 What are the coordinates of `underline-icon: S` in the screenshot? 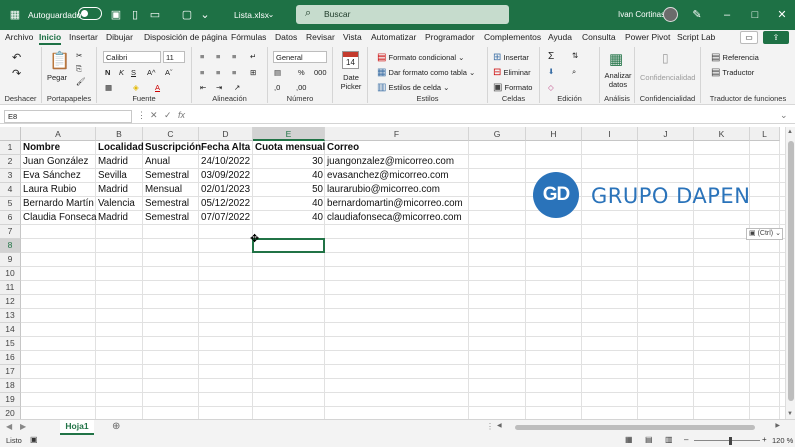 It's located at (133, 72).